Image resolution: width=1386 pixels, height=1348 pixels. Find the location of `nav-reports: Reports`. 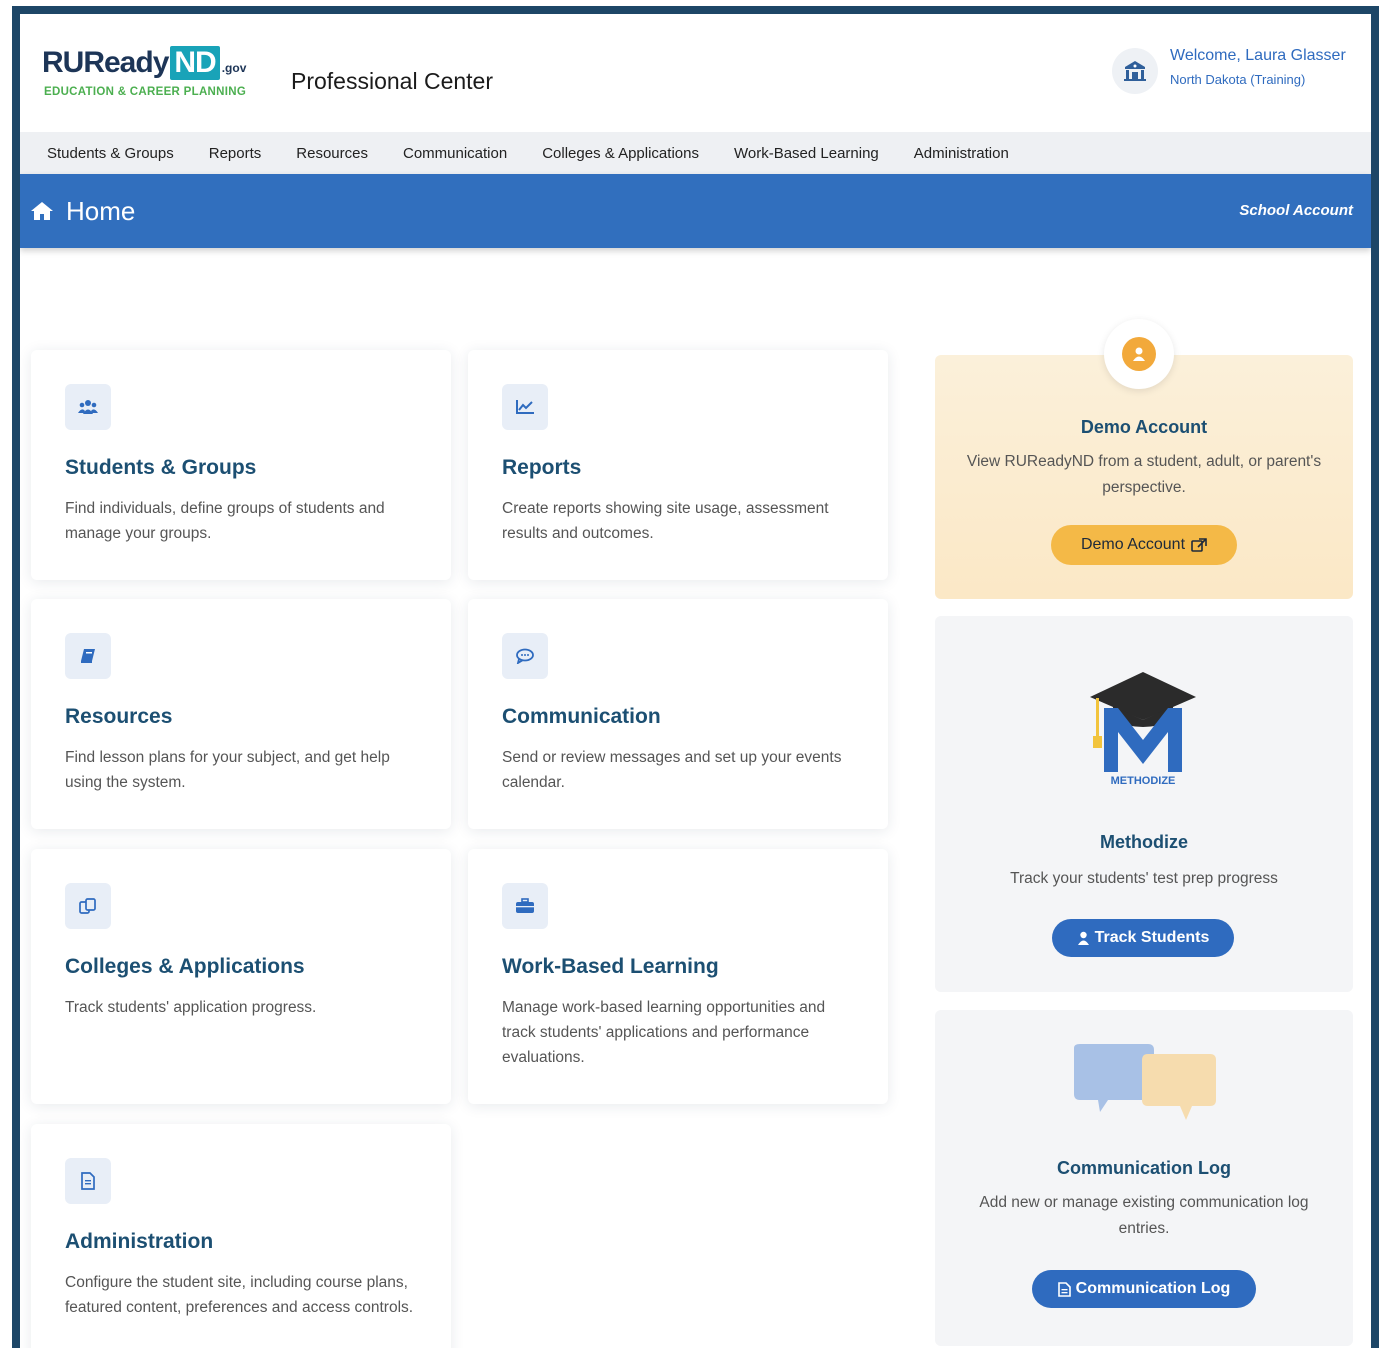

nav-reports: Reports is located at coordinates (235, 153).